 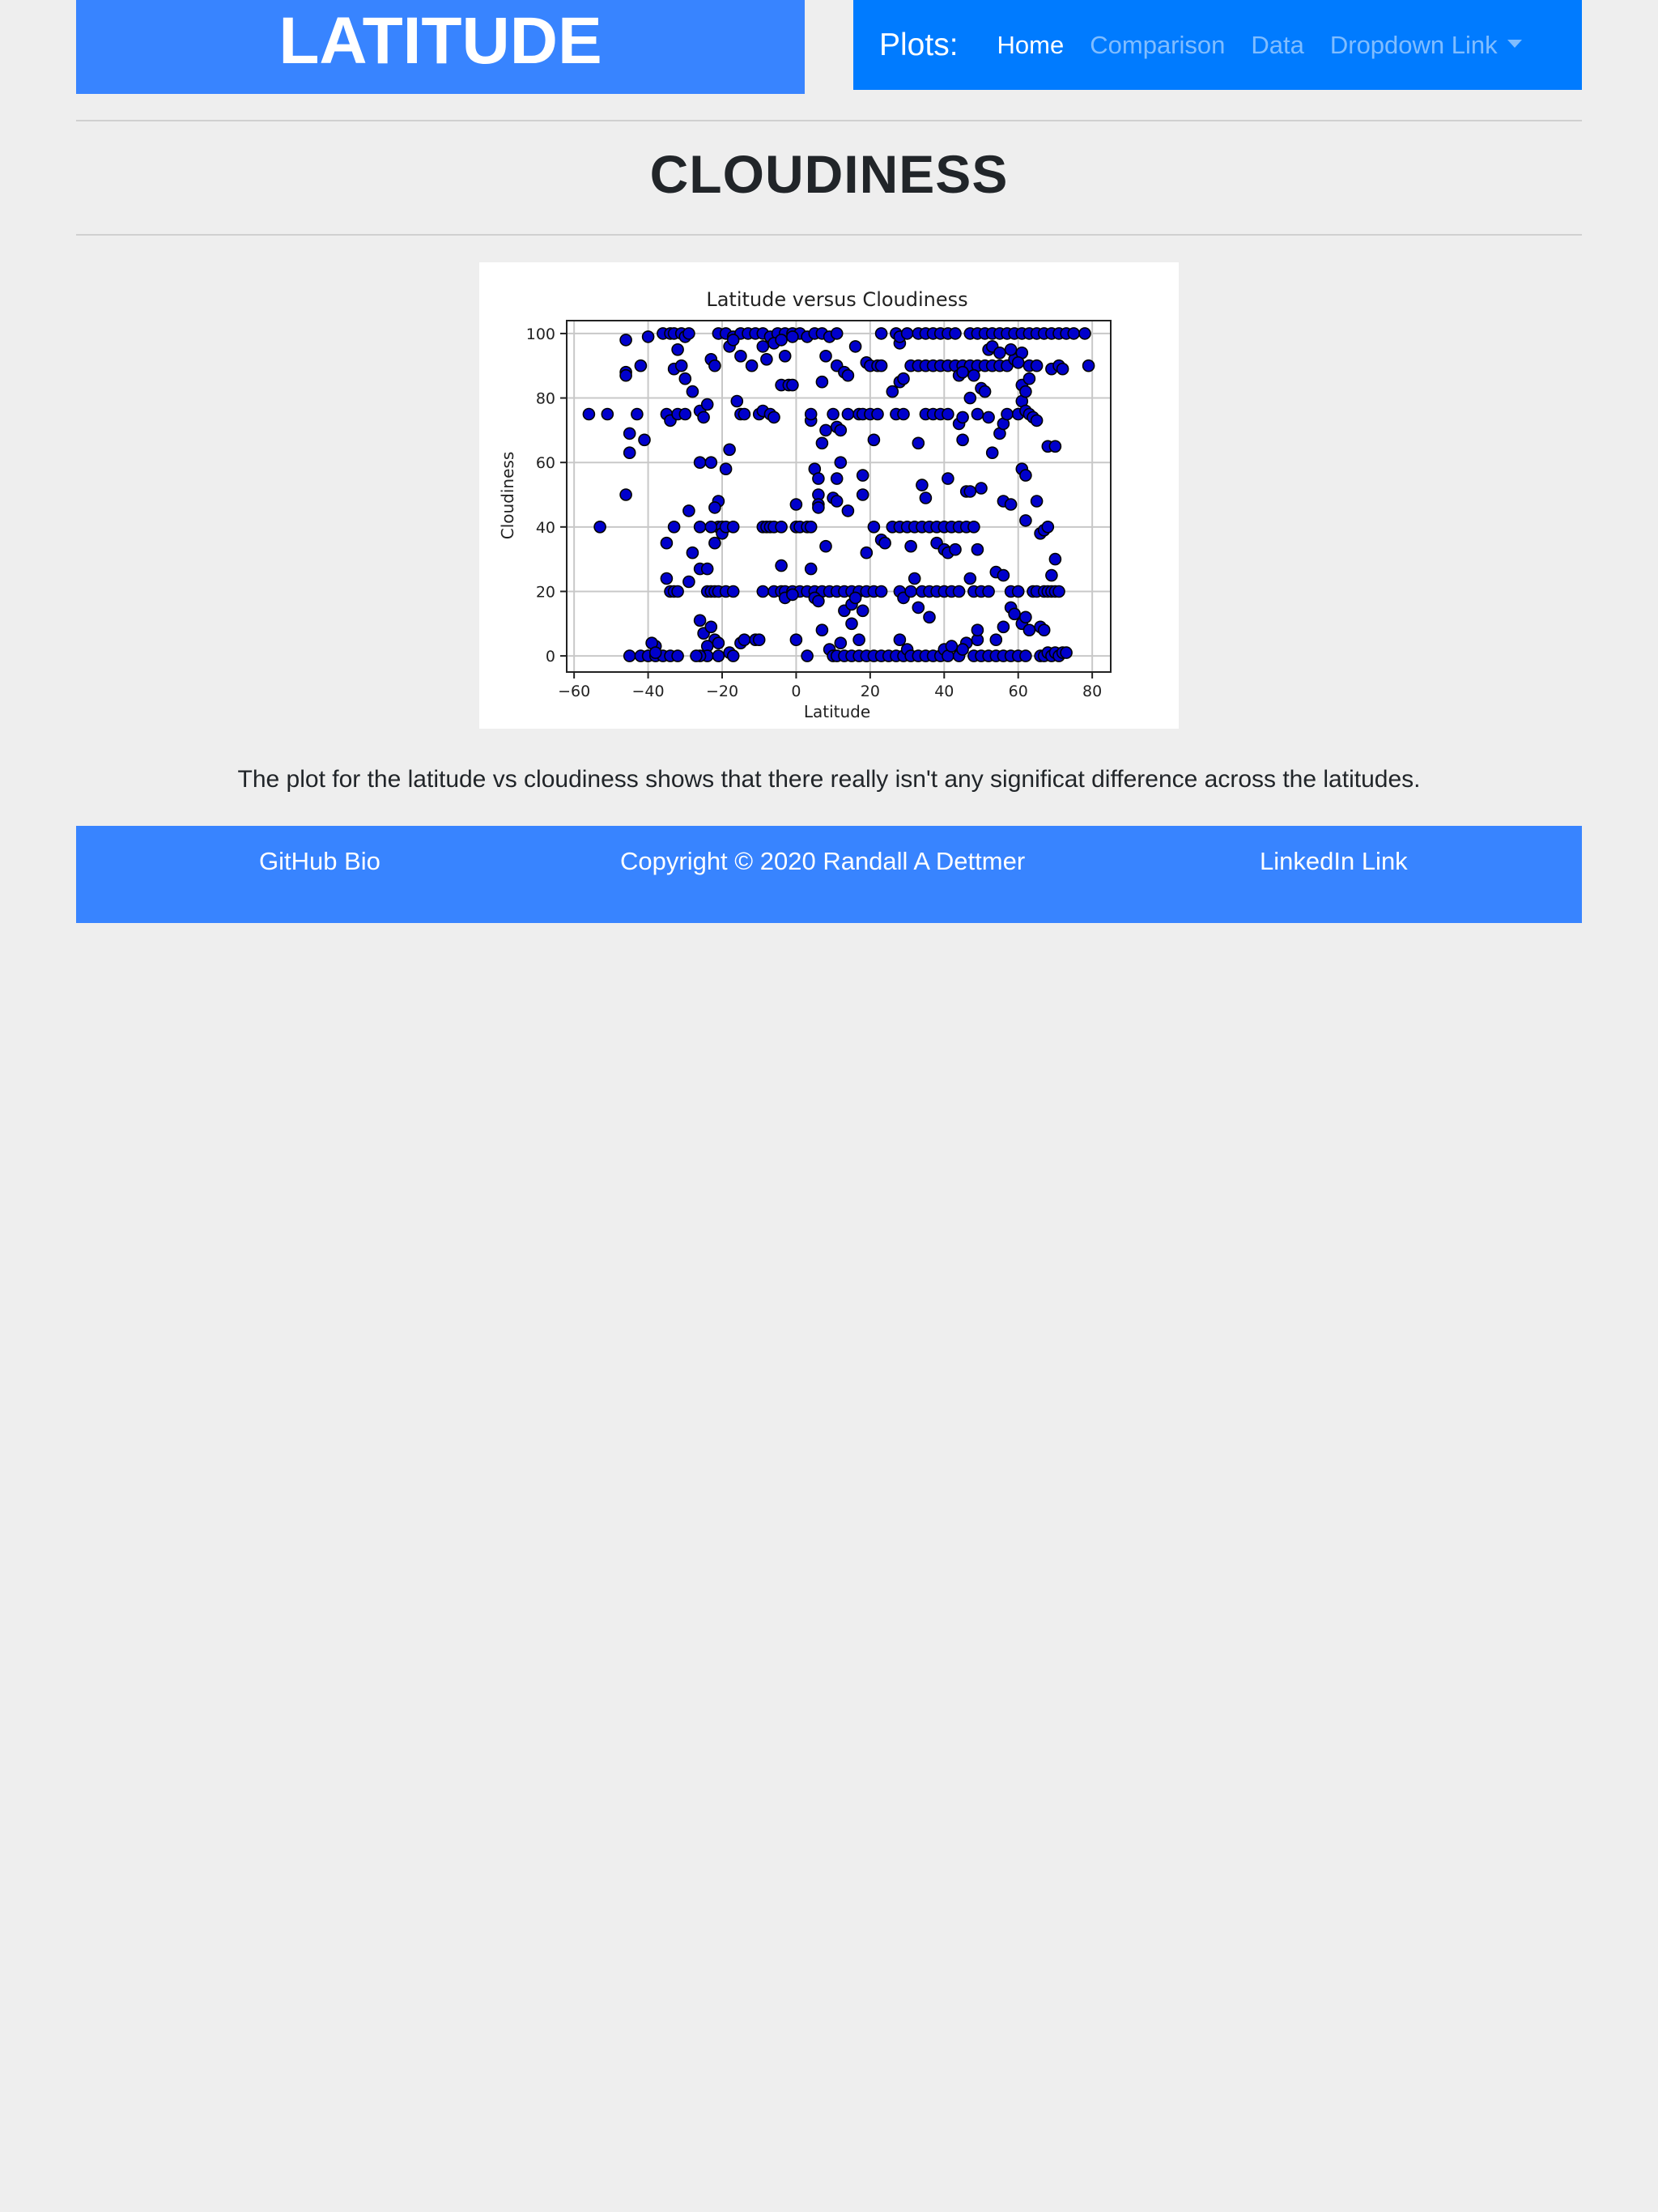 I want to click on chevron-down-icon, so click(x=1514, y=44).